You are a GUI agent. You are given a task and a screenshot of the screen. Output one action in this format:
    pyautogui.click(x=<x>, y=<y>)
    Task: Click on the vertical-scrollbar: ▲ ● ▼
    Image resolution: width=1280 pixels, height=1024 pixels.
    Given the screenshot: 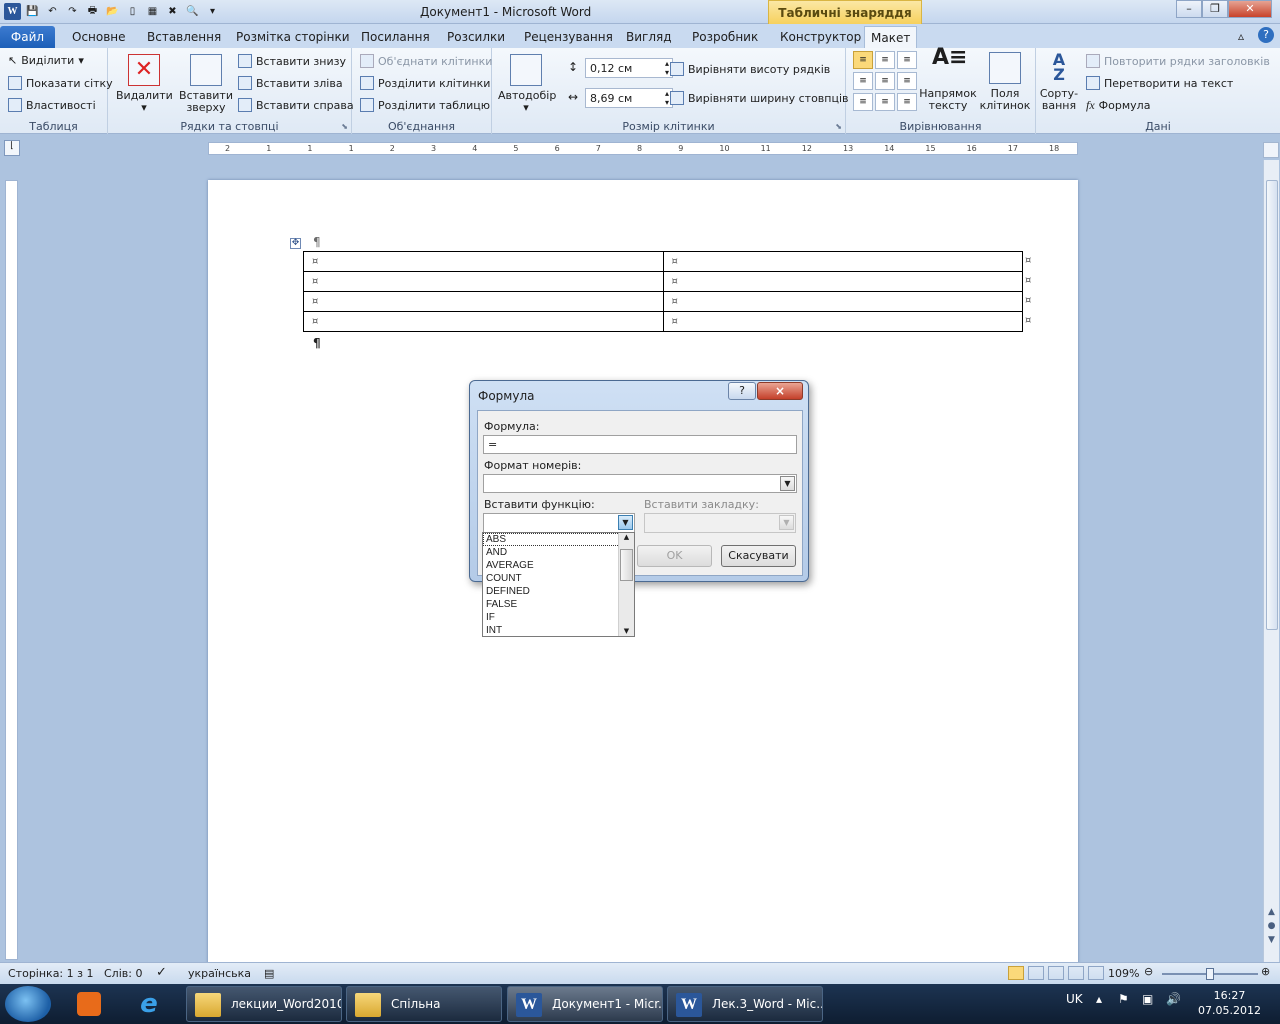 What is the action you would take?
    pyautogui.click(x=1271, y=561)
    